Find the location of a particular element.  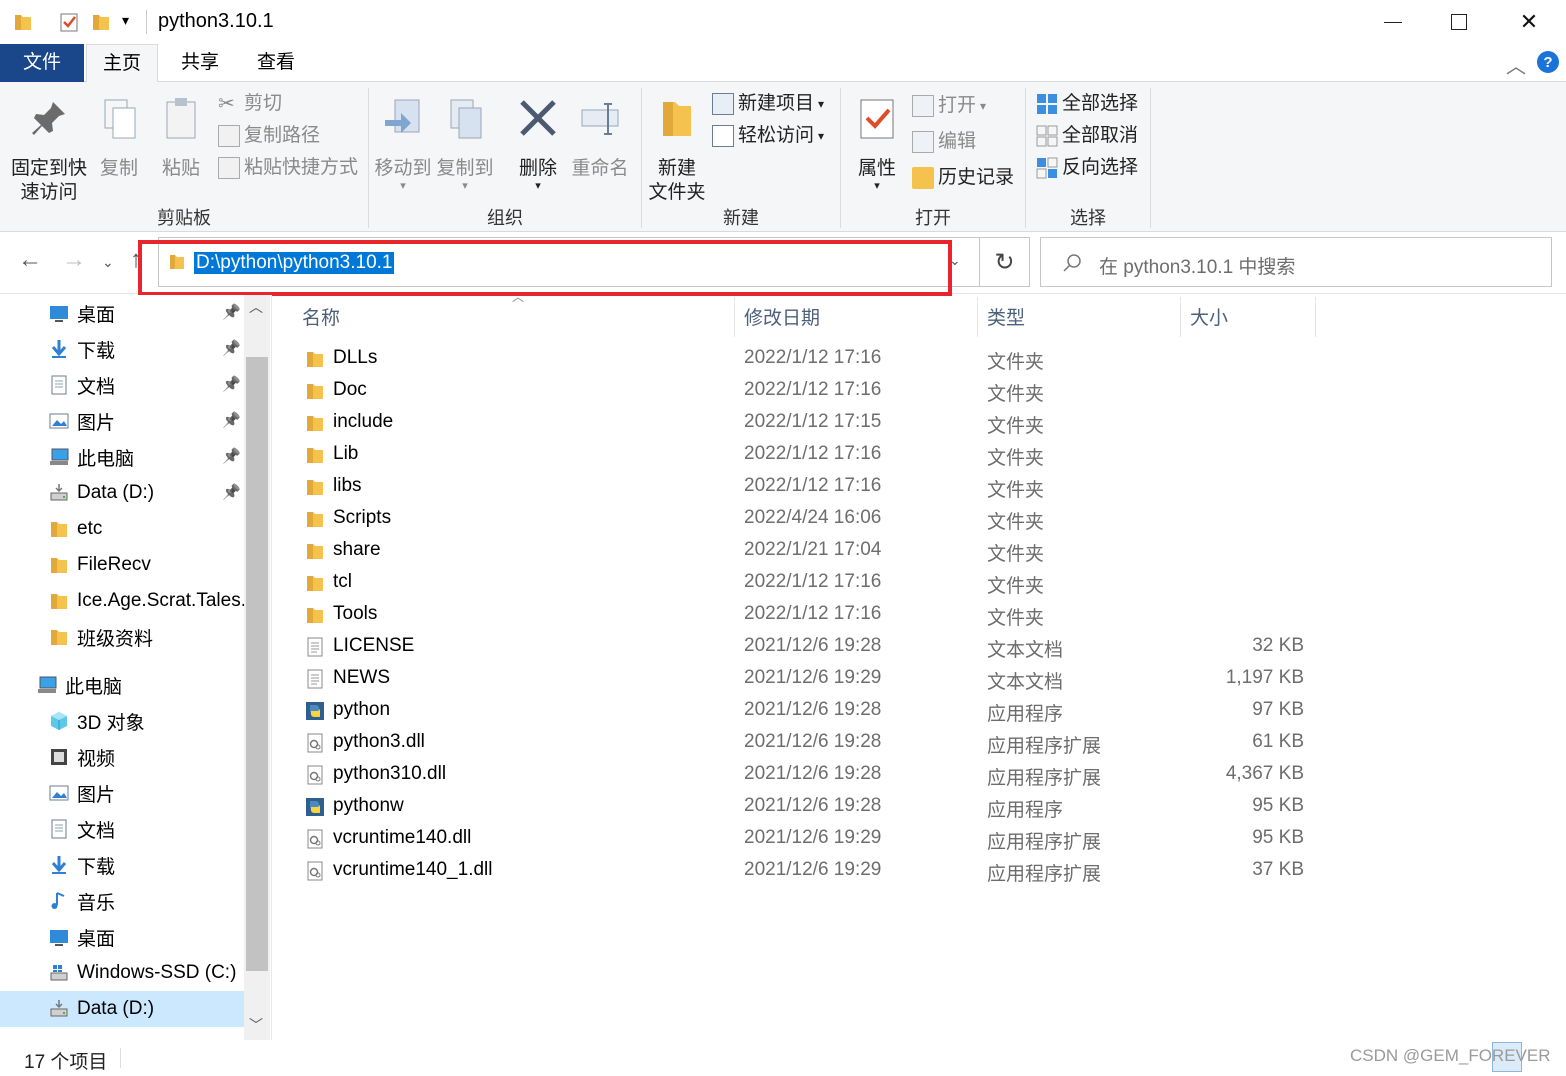

nav-item-label: 图片 is located at coordinates (96, 423).